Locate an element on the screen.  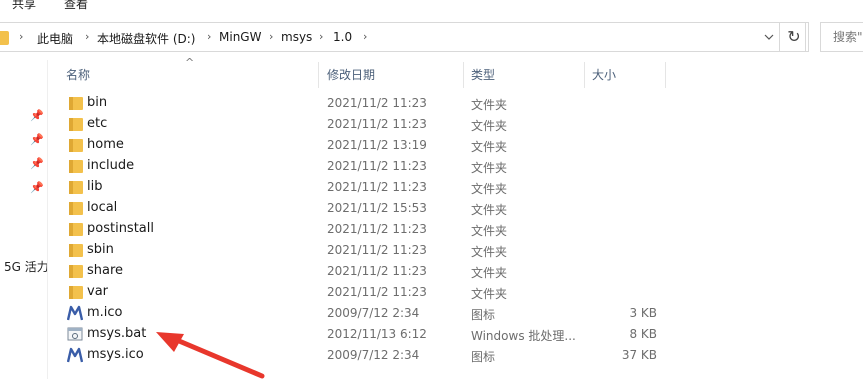
breadcrumb-1-0: 1.0 is located at coordinates (342, 37).